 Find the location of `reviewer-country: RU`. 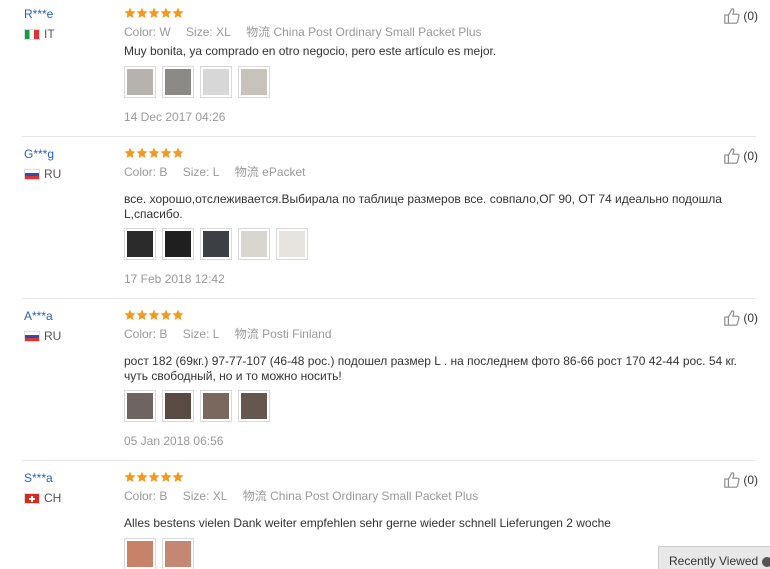

reviewer-country: RU is located at coordinates (42, 336).